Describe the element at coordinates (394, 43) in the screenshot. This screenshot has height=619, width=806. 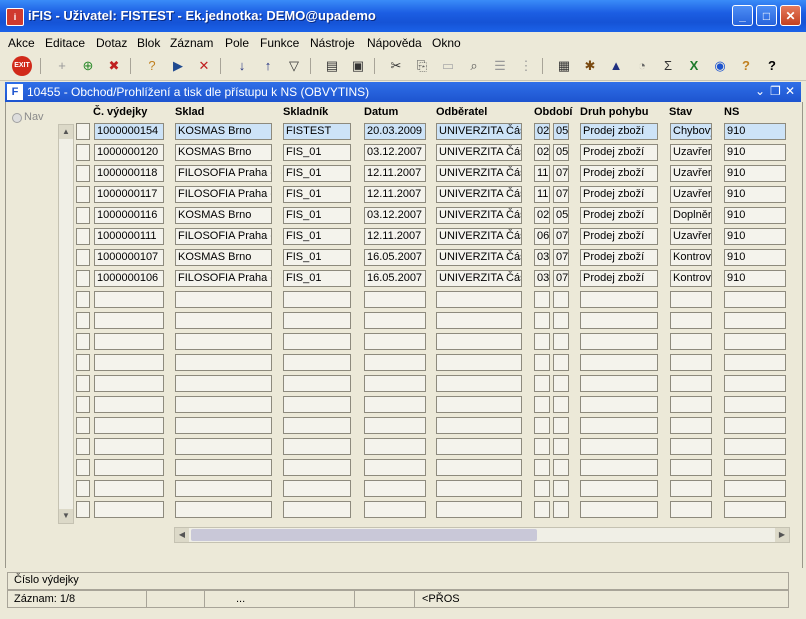
I see `menu-napoveda: Nápověda` at that location.